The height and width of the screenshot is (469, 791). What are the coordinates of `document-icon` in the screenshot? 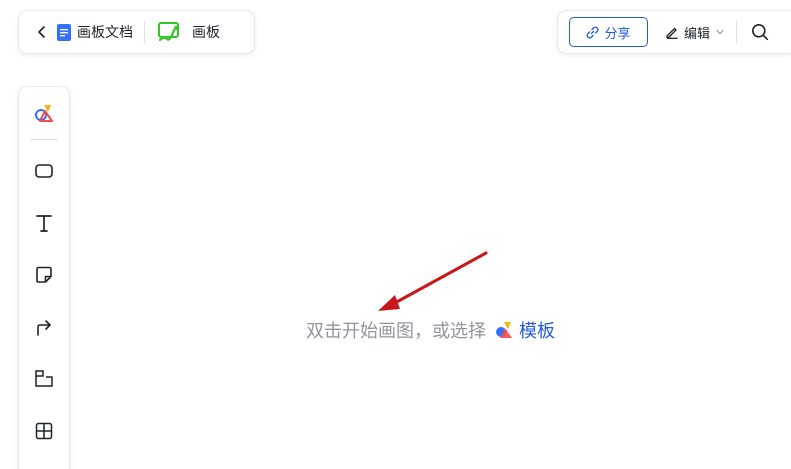 It's located at (64, 32).